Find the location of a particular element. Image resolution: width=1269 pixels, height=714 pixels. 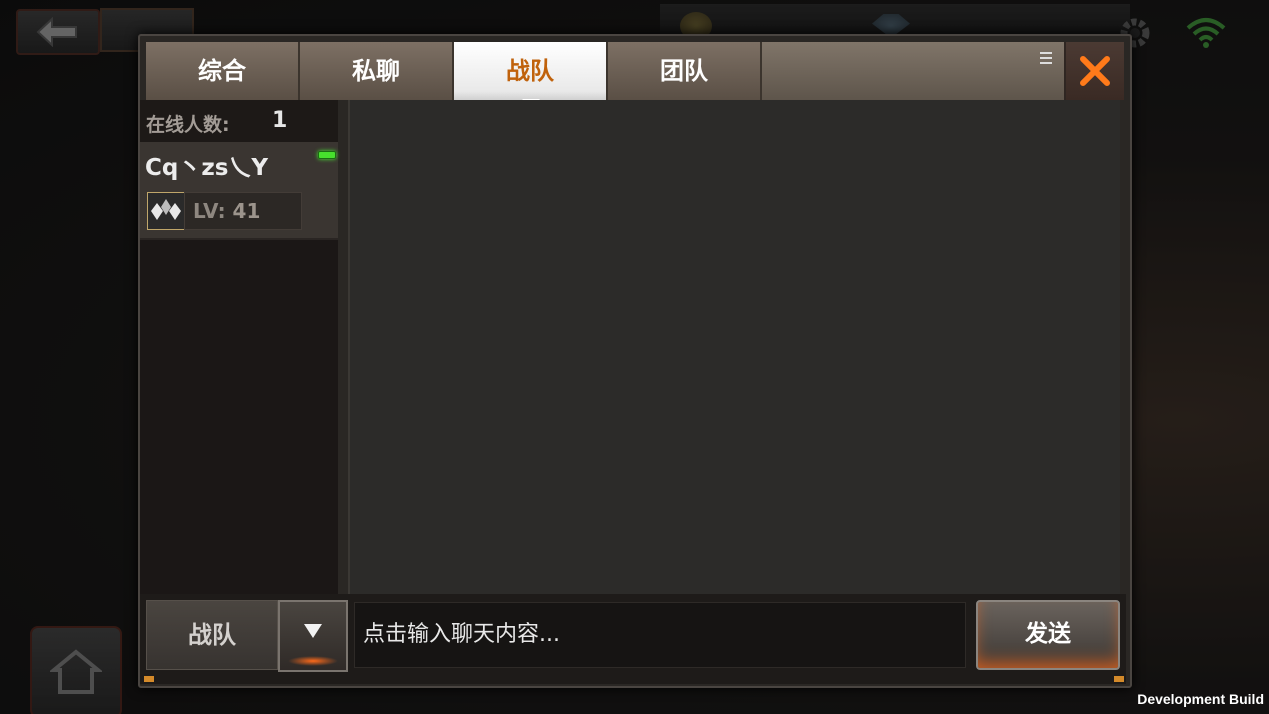

close-icon is located at coordinates (1095, 71).